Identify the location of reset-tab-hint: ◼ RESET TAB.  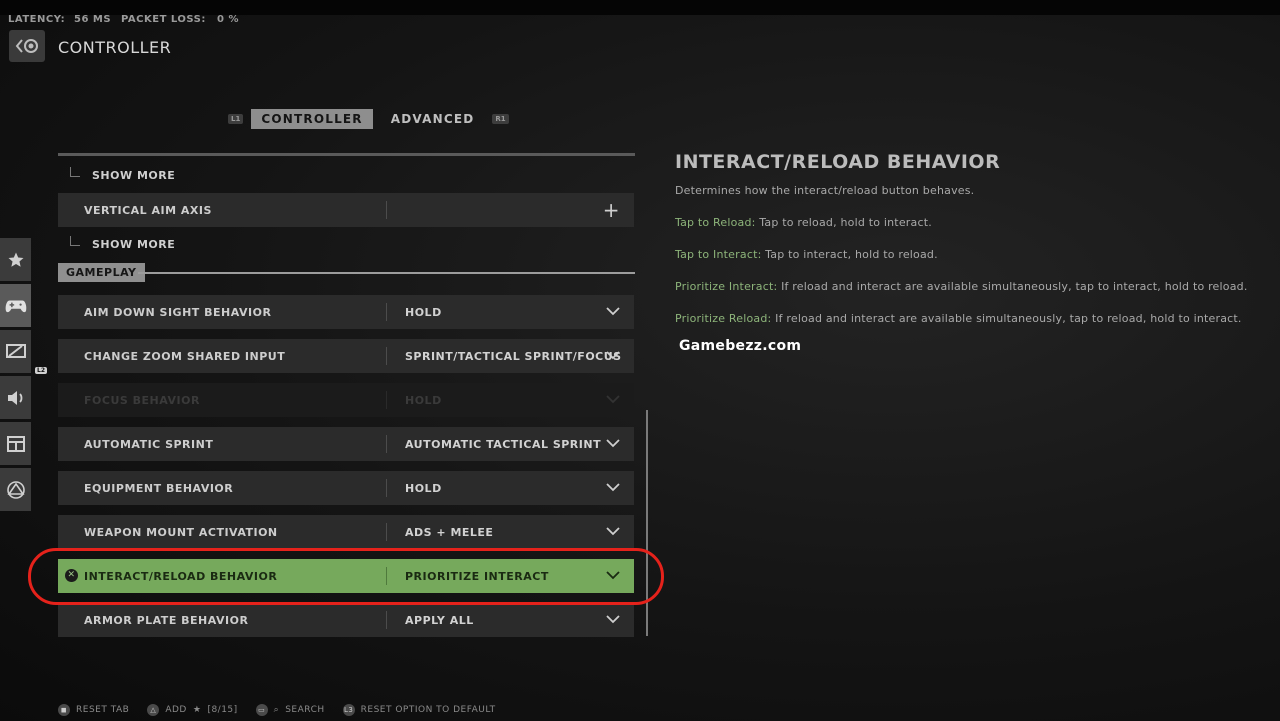
(93, 710).